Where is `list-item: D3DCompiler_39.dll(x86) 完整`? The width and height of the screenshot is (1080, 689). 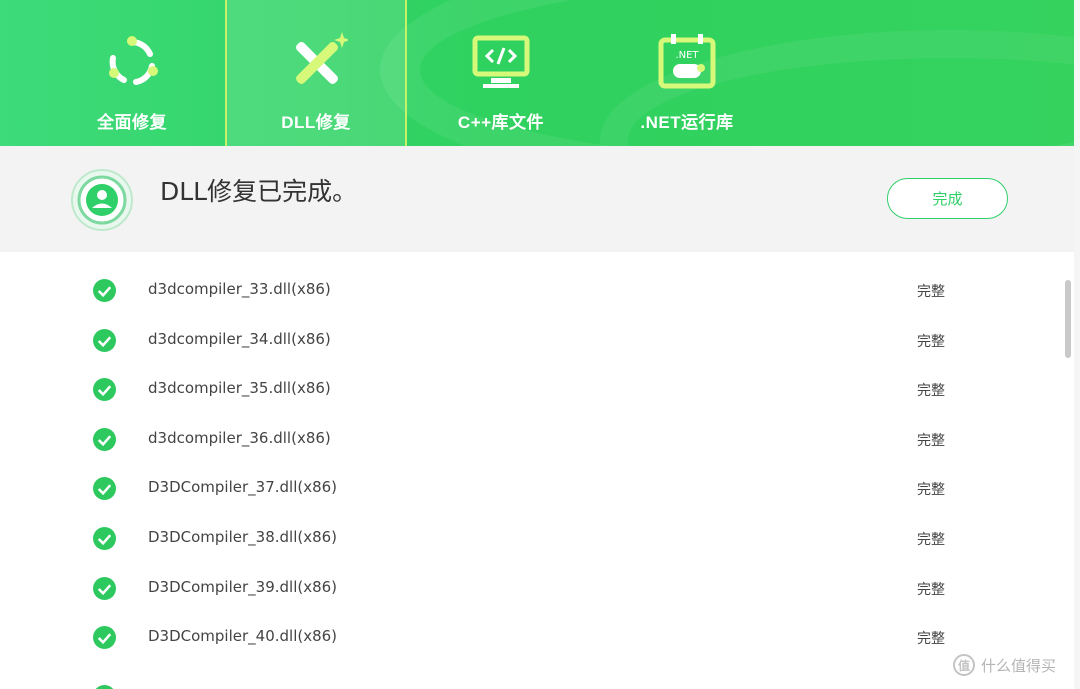
list-item: D3DCompiler_39.dll(x86) 完整 is located at coordinates (530, 589).